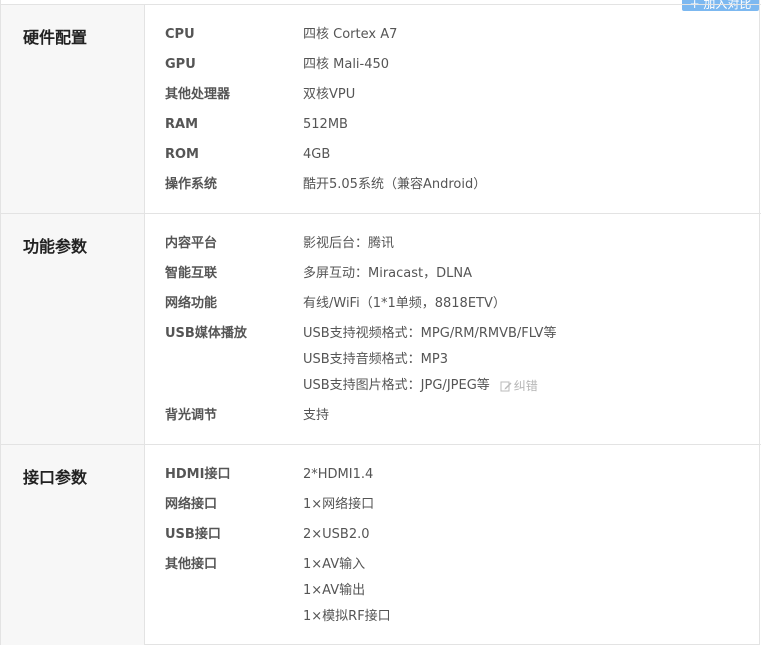  I want to click on spec-value: 512MB, so click(325, 124).